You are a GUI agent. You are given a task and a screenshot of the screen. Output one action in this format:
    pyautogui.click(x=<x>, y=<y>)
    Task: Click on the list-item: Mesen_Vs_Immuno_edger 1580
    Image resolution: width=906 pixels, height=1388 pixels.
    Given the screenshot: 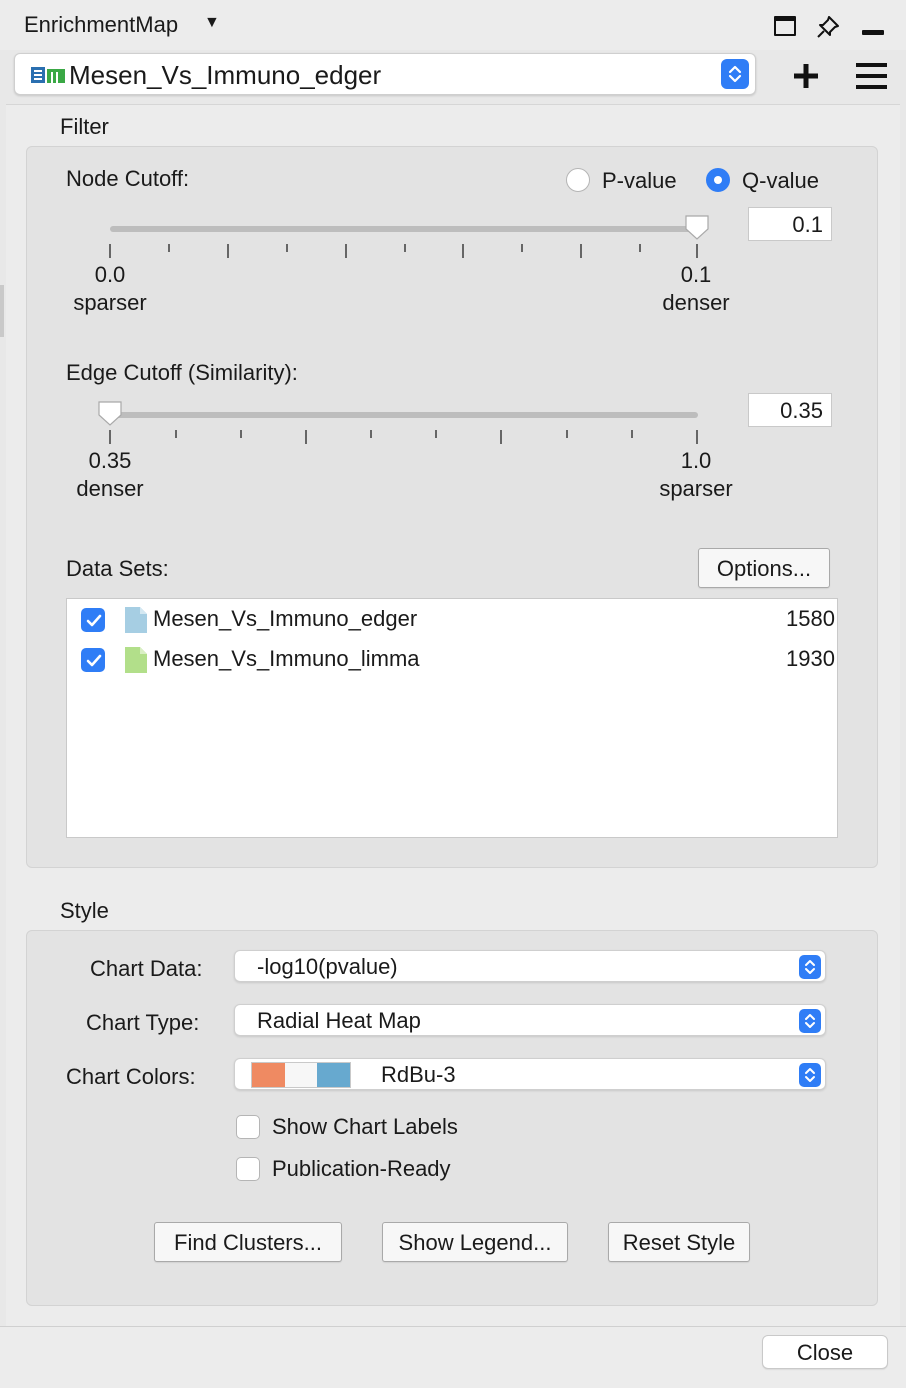 What is the action you would take?
    pyautogui.click(x=452, y=619)
    